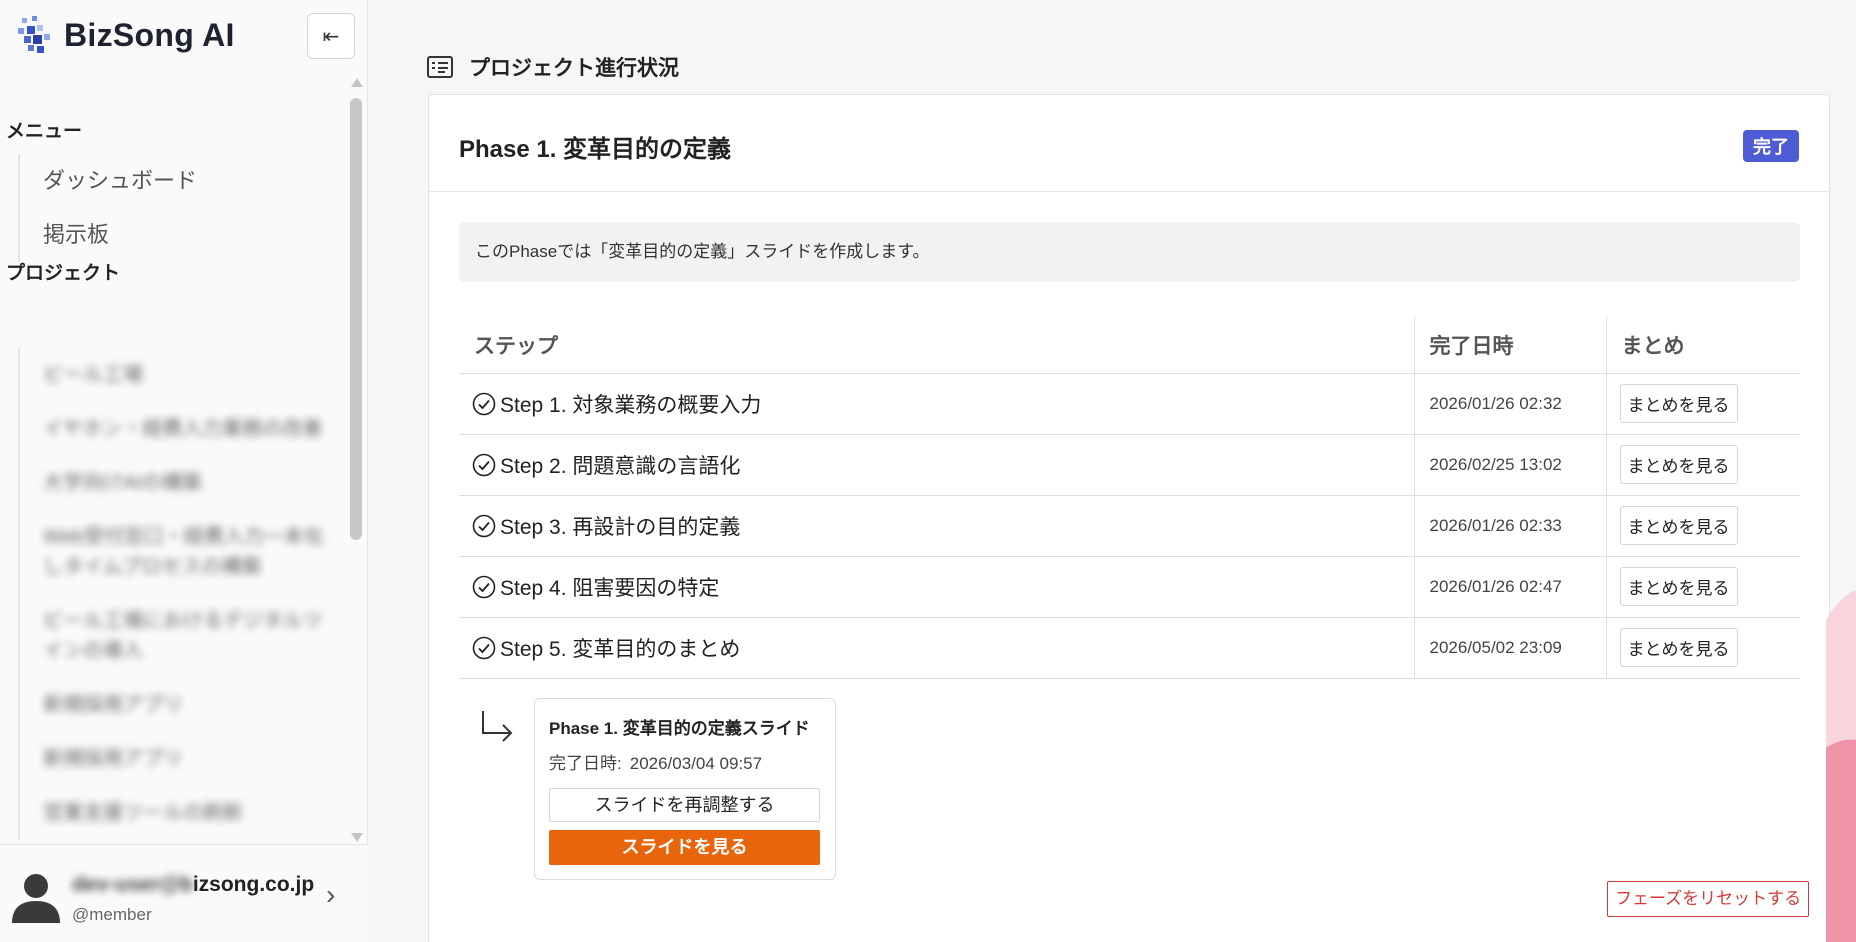 The image size is (1856, 942). Describe the element at coordinates (620, 527) in the screenshot. I see `step-label: Step 3. 再設計の目的定義` at that location.